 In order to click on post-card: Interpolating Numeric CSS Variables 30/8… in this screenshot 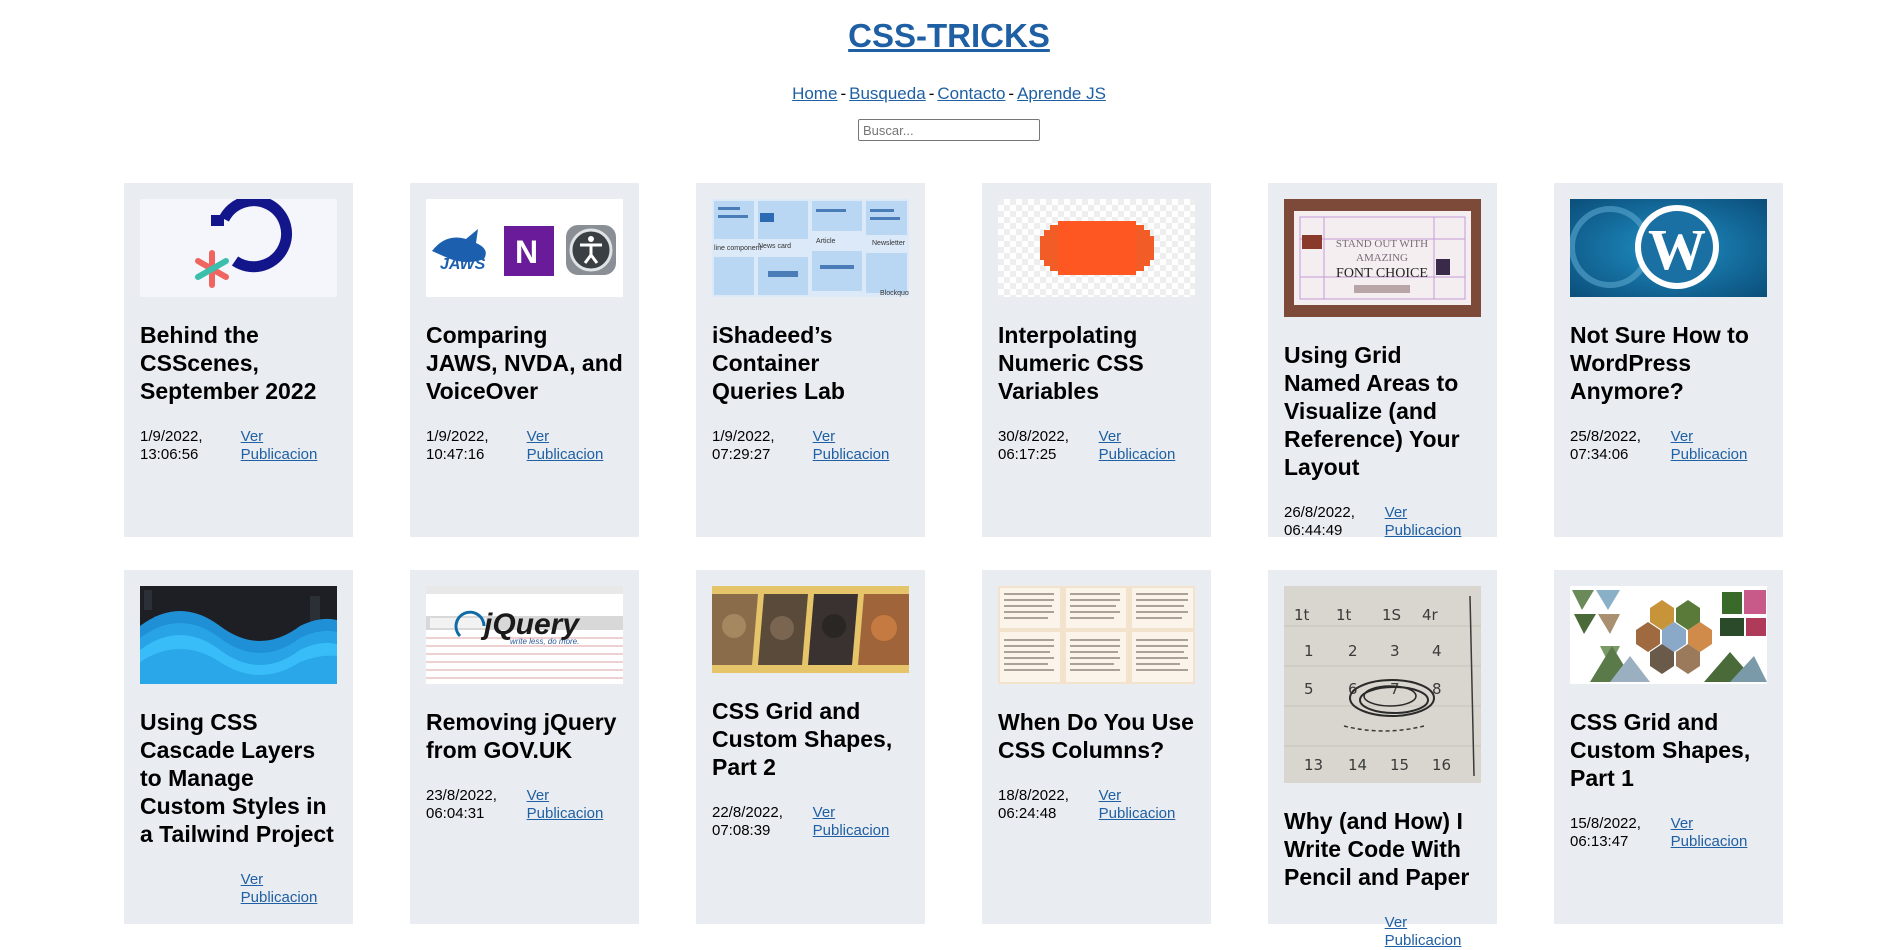, I will do `click(1096, 360)`.